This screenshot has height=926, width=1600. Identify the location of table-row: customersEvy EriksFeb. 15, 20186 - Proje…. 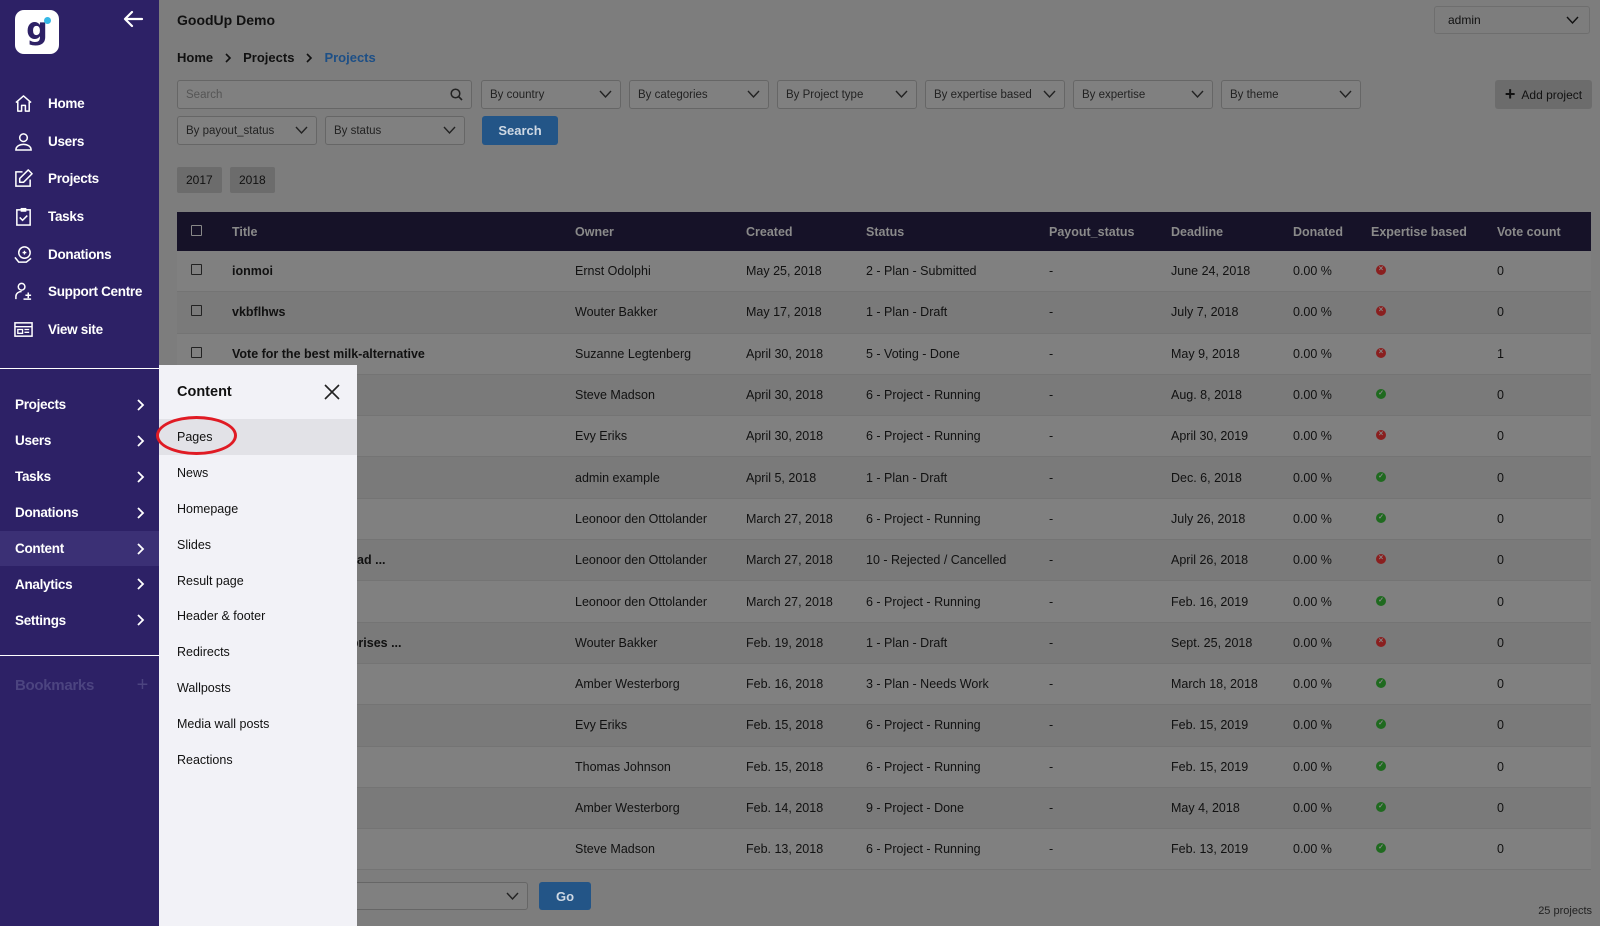
(884, 726).